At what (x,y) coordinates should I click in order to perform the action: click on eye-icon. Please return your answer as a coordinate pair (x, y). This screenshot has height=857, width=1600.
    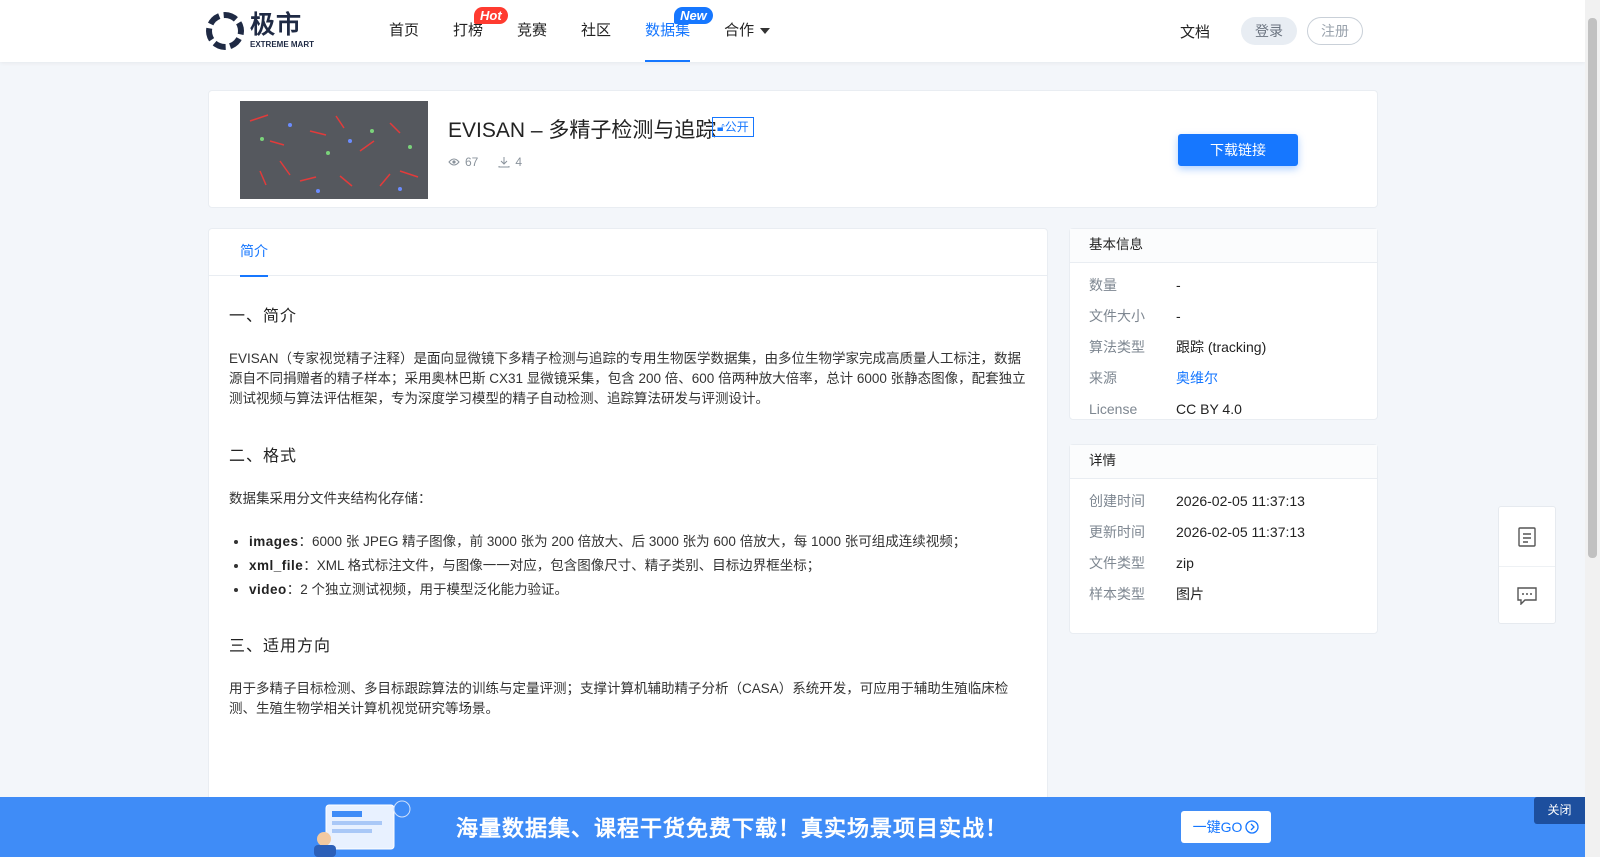
    Looking at the image, I should click on (454, 162).